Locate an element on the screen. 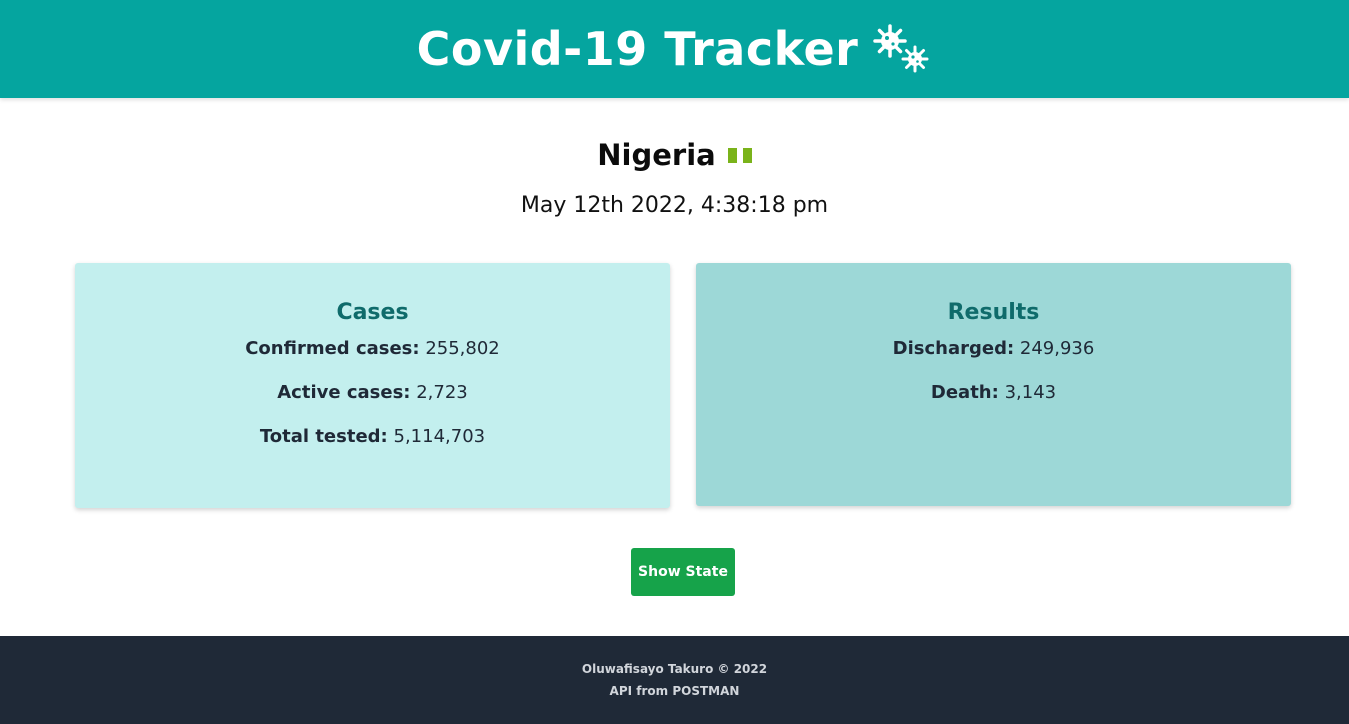 This screenshot has width=1349, height=724. results-title: Results is located at coordinates (993, 312).